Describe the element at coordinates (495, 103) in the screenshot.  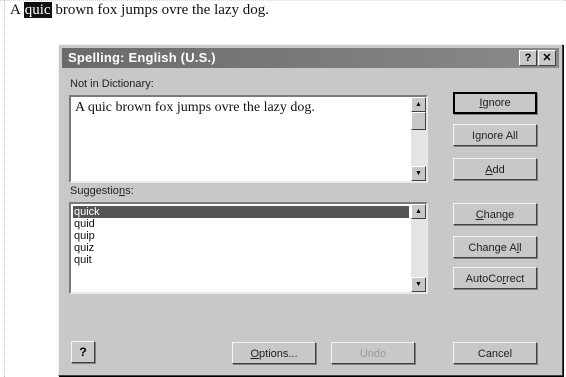
I see `ignore-button: Ignore` at that location.